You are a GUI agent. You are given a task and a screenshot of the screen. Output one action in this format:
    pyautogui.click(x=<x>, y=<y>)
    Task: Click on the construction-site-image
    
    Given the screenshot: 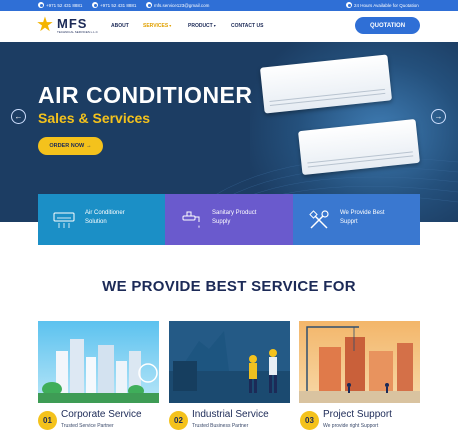 What is the action you would take?
    pyautogui.click(x=359, y=364)
    